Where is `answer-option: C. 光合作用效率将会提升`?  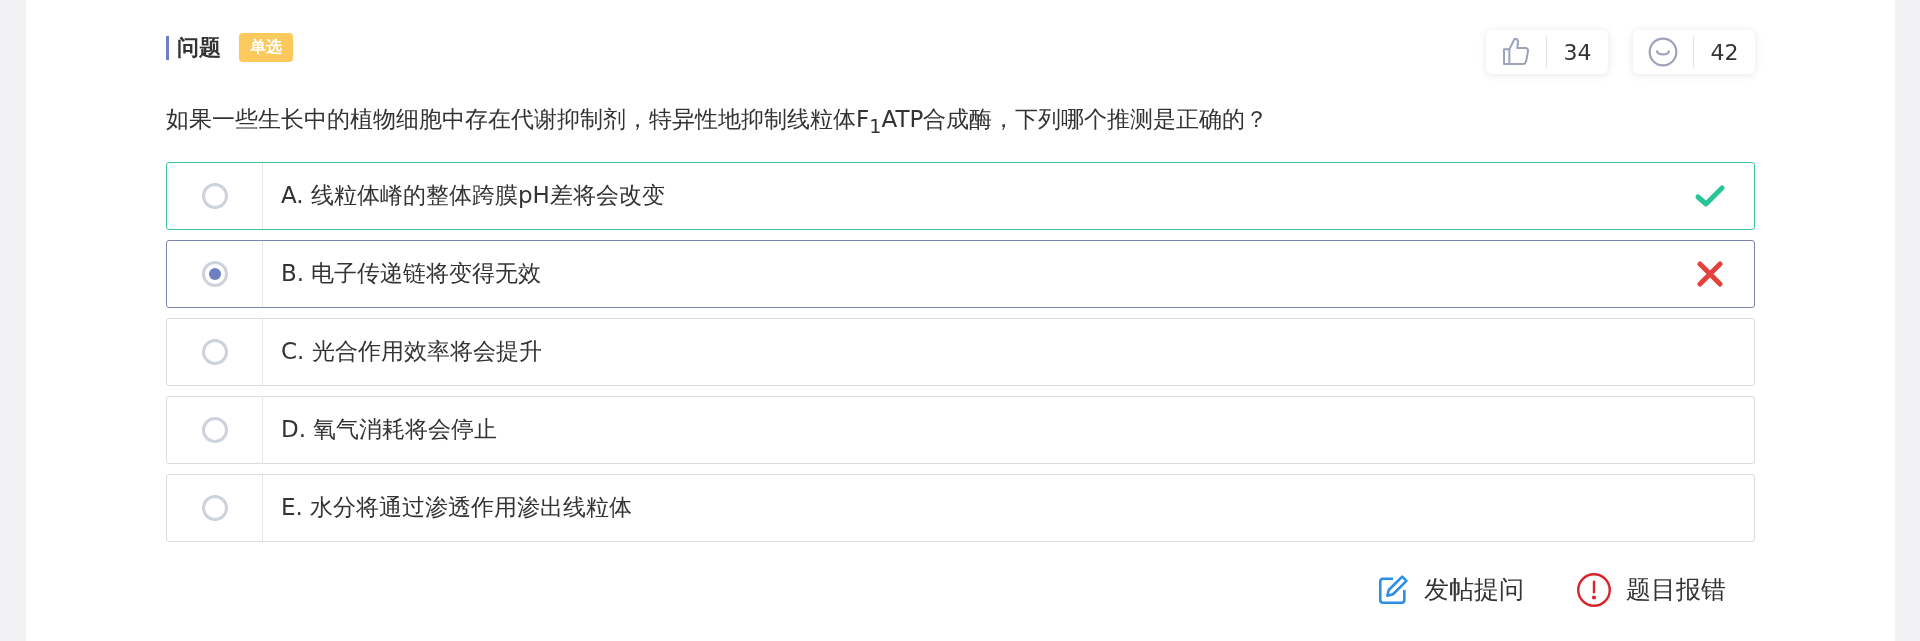
answer-option: C. 光合作用效率将会提升 is located at coordinates (960, 351).